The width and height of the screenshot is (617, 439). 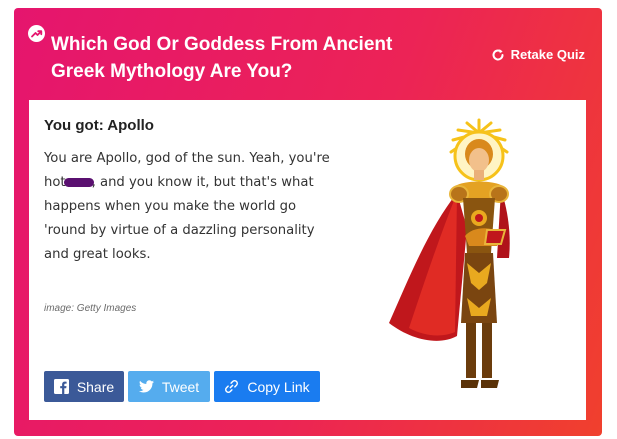 I want to click on copy-link-button: Copy Link, so click(x=267, y=386).